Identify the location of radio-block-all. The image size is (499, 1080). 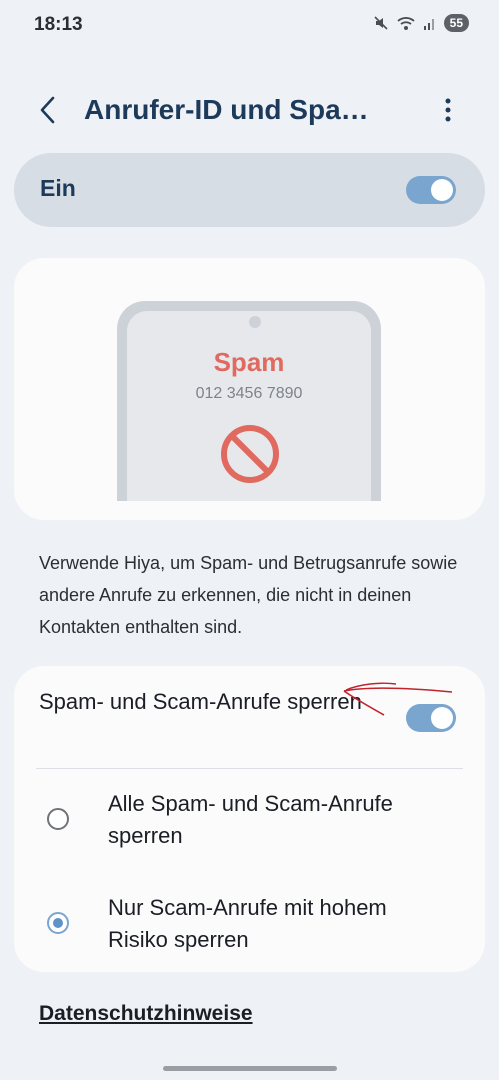
(58, 819).